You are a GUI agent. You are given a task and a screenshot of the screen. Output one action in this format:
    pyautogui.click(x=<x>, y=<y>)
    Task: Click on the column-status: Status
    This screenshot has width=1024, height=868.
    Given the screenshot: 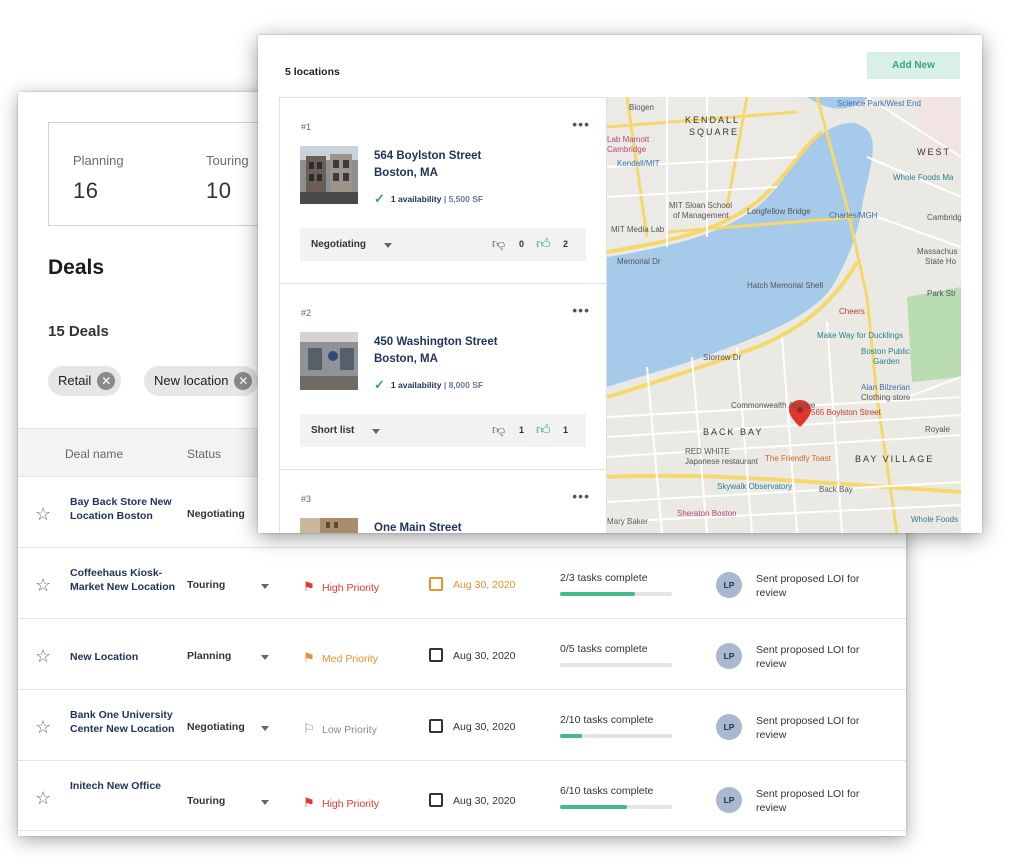 What is the action you would take?
    pyautogui.click(x=204, y=454)
    